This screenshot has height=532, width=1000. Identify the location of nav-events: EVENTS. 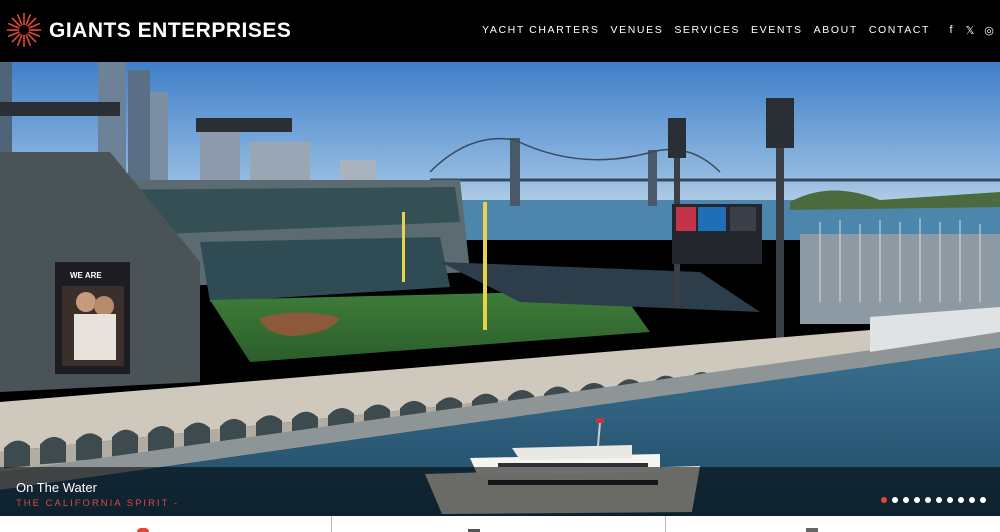
(777, 30).